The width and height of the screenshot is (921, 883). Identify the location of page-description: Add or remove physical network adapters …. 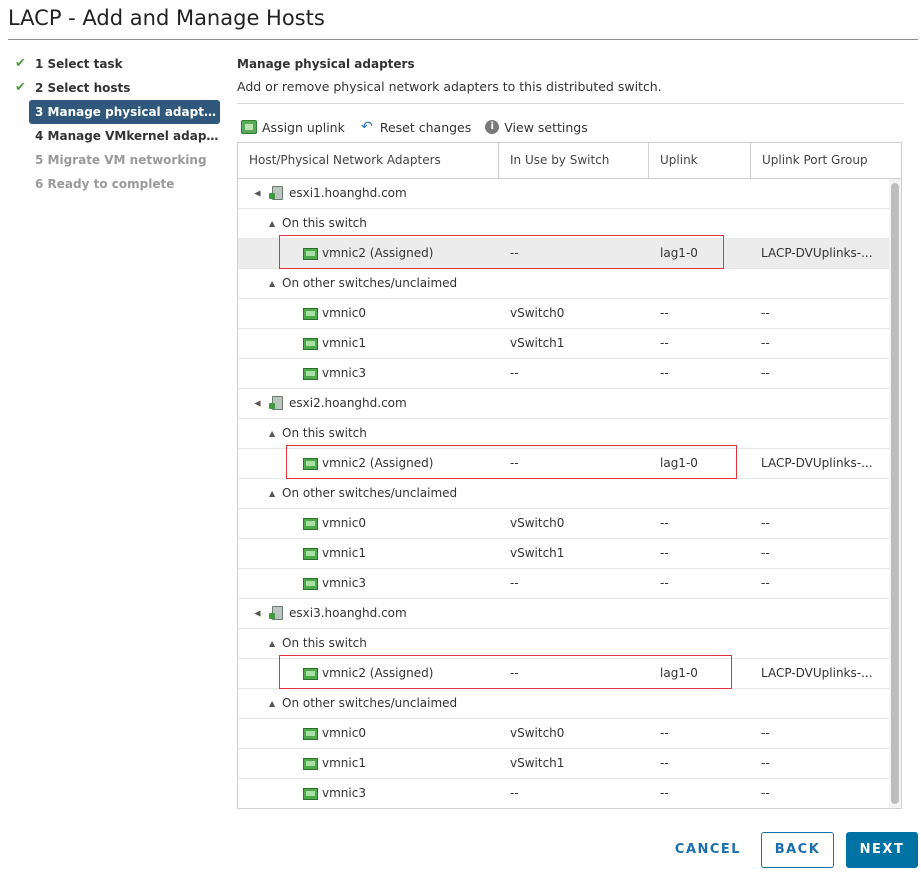
(449, 86).